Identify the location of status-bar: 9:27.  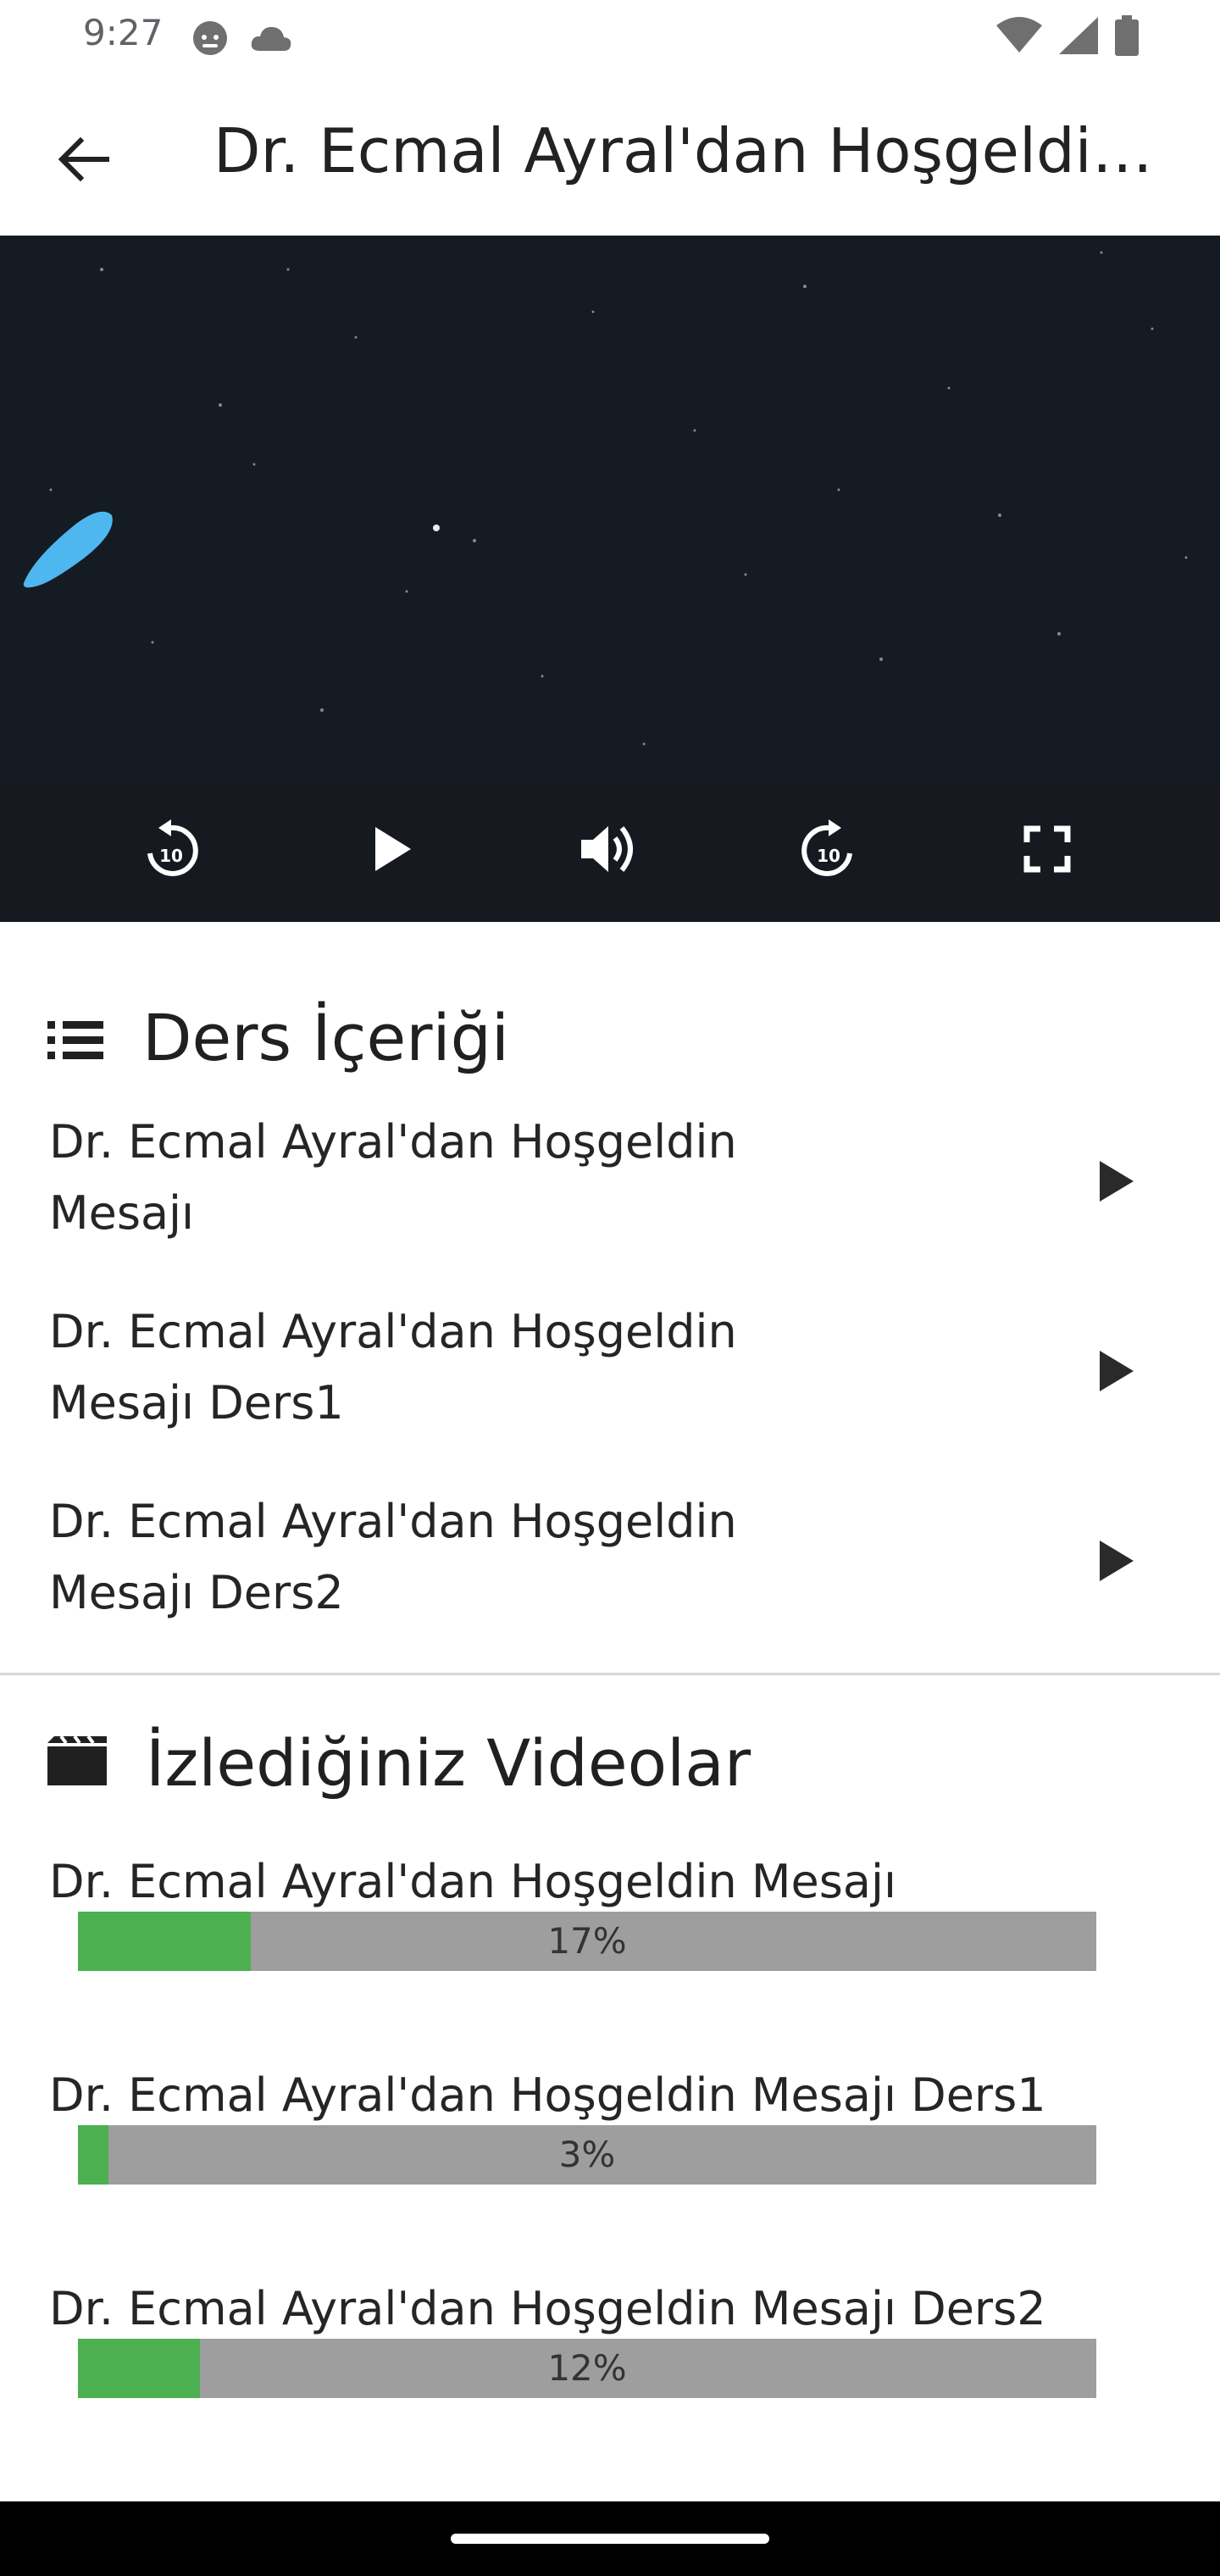
(610, 37).